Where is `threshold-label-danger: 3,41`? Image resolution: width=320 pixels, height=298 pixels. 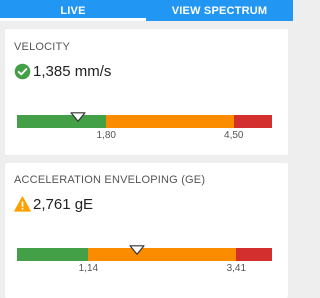 threshold-label-danger: 3,41 is located at coordinates (236, 268).